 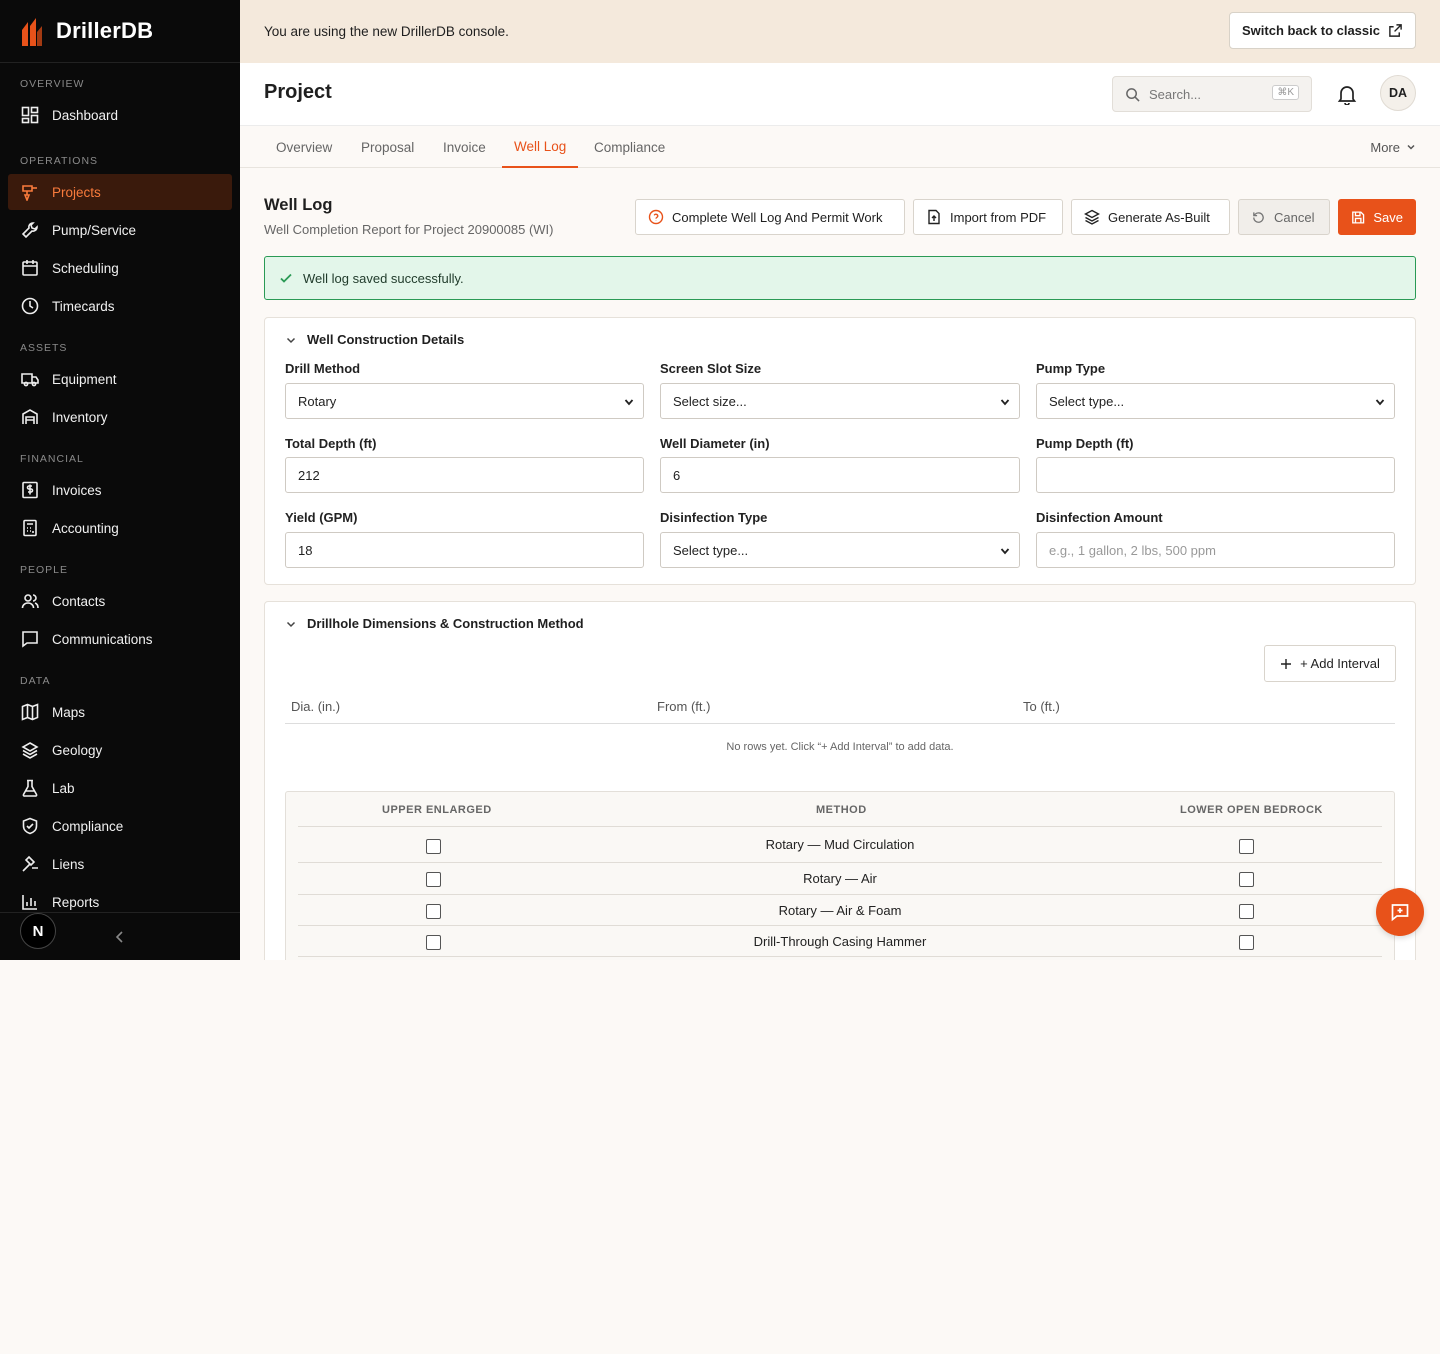 I want to click on sidebar-item-pump-service: Pump/Service, so click(x=120, y=230).